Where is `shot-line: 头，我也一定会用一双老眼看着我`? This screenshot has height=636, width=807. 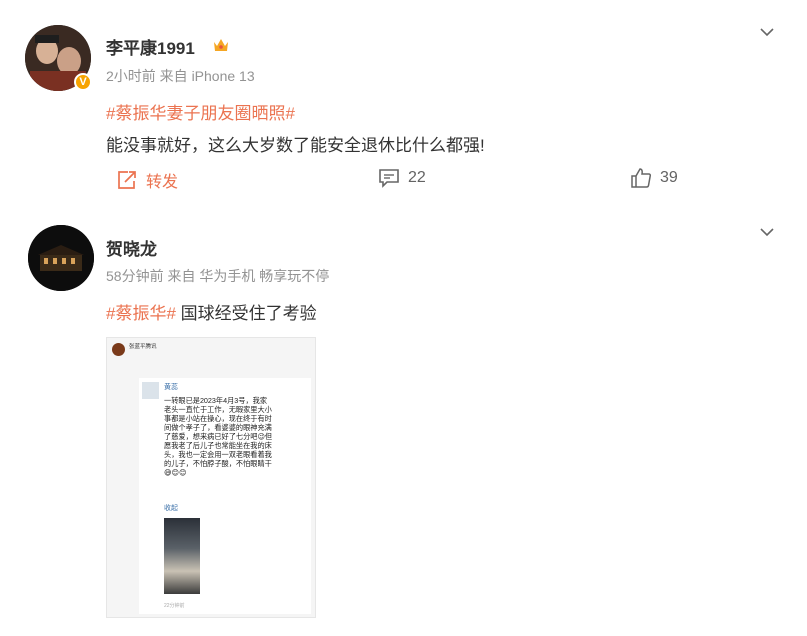
shot-line: 头，我也一定会用一双老眼看着我 is located at coordinates (218, 454).